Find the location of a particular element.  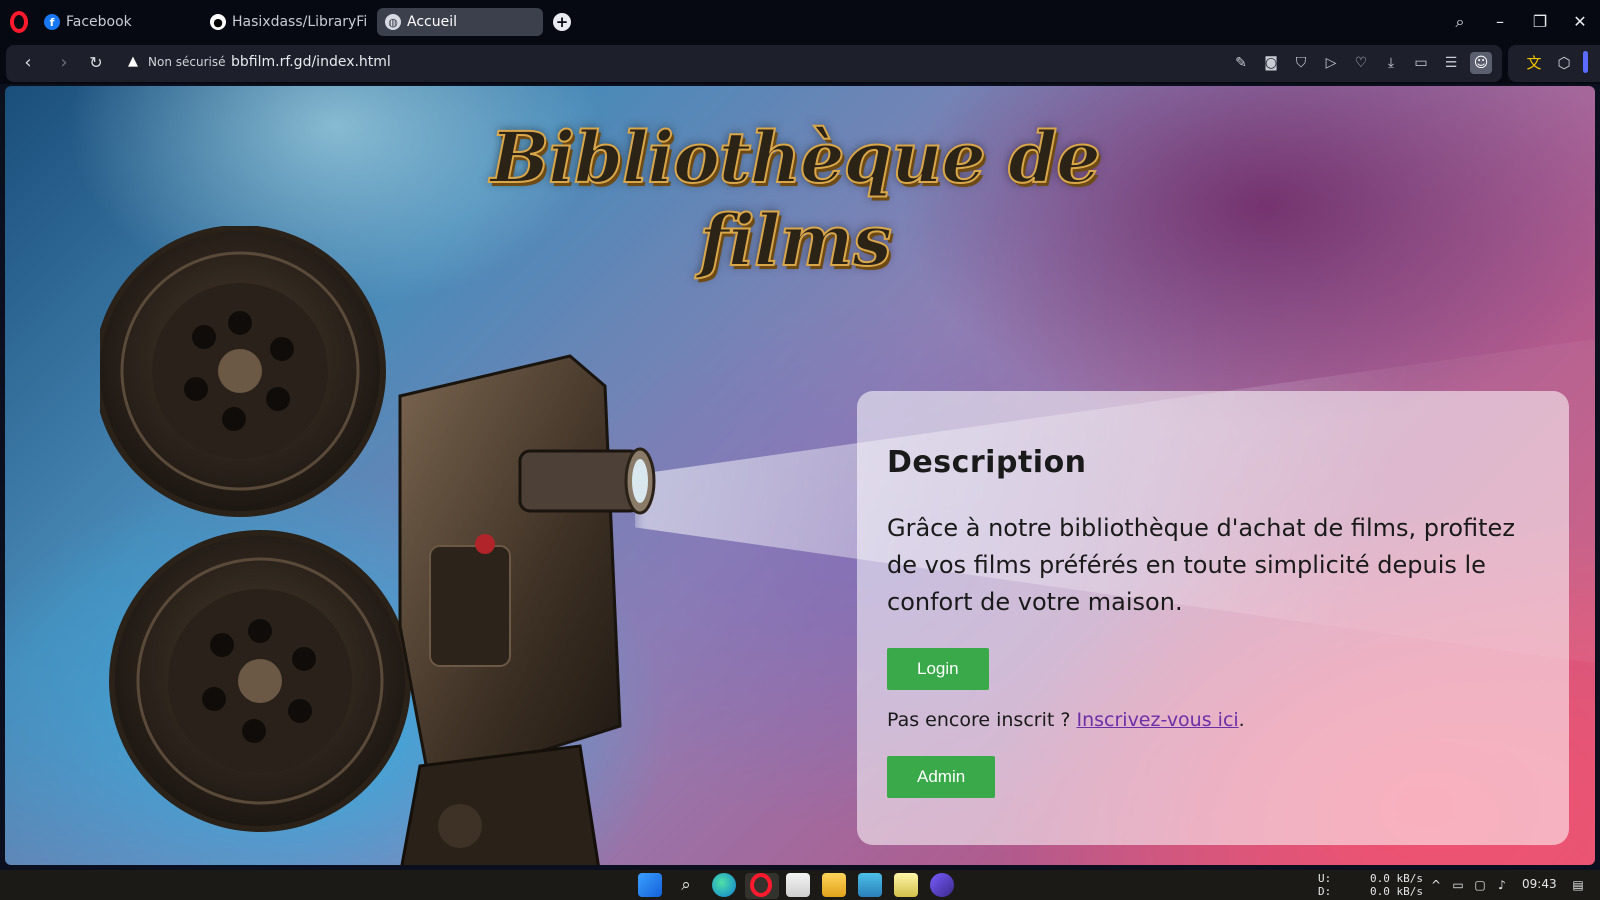

tab-label: Hasixdass/LibraryFilm is located at coordinates (300, 22).